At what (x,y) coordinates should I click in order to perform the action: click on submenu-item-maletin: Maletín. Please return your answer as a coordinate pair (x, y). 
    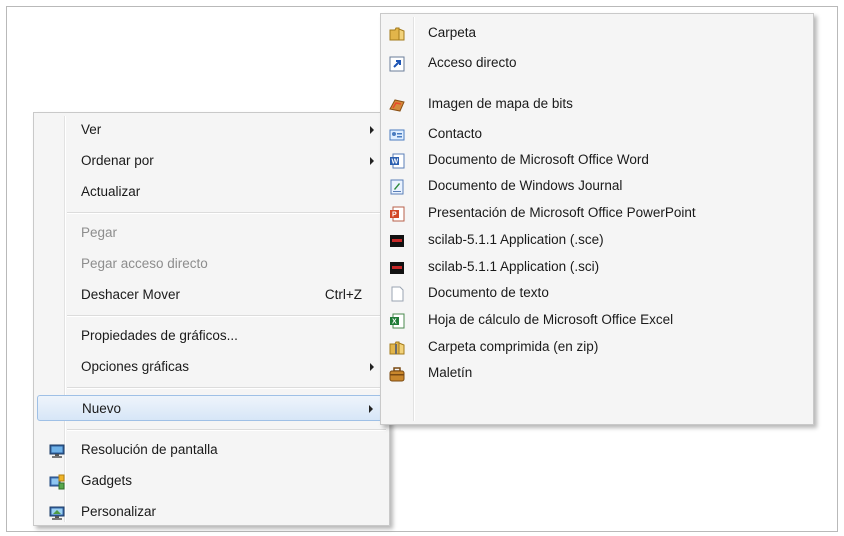
    Looking at the image, I should click on (597, 373).